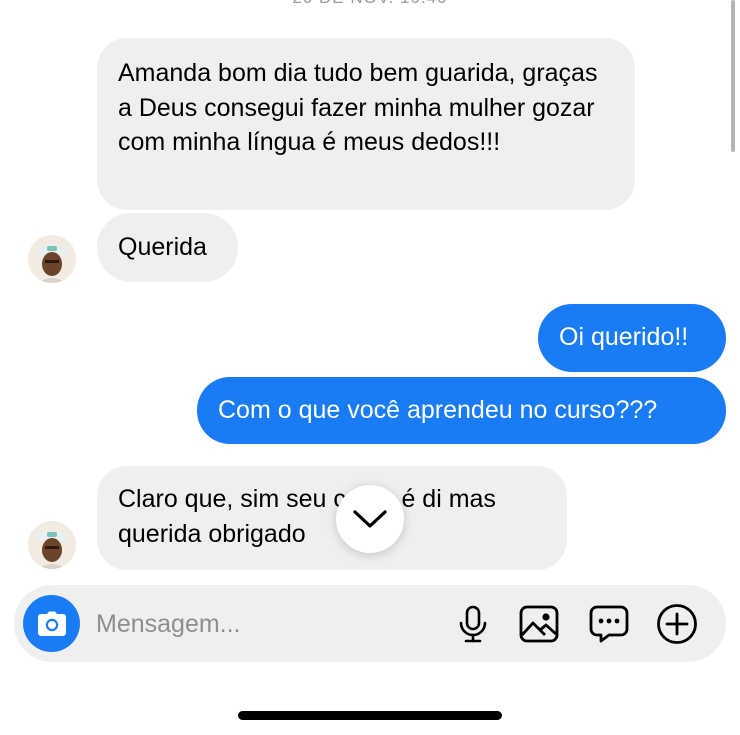 This screenshot has height=735, width=740. I want to click on scroll-to-bottom-button, so click(370, 519).